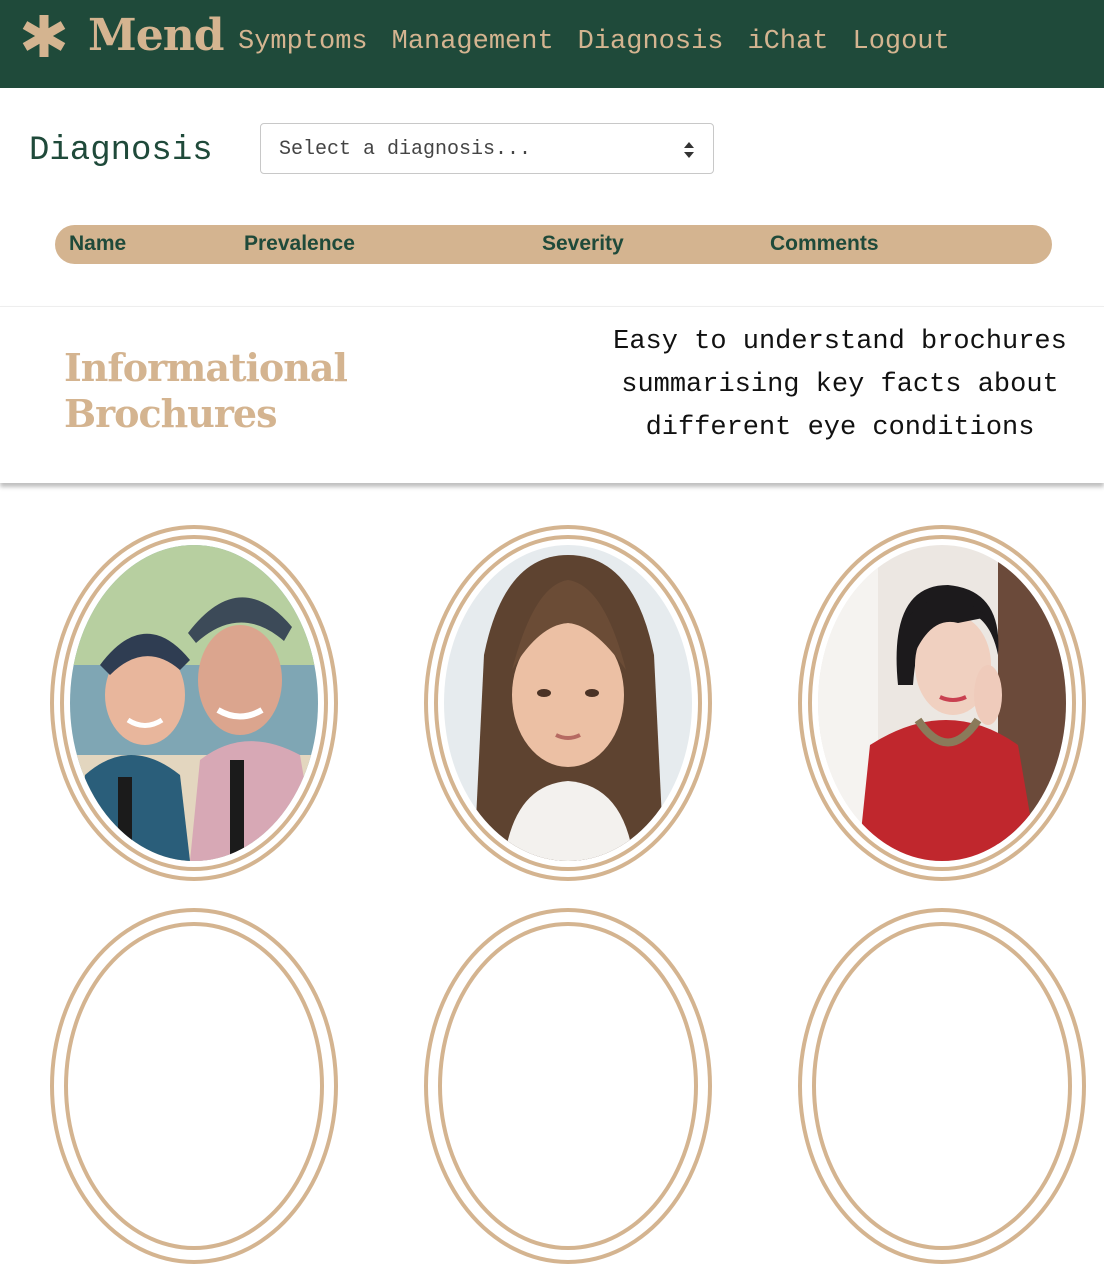  I want to click on girl-photo-illustration, so click(568, 703).